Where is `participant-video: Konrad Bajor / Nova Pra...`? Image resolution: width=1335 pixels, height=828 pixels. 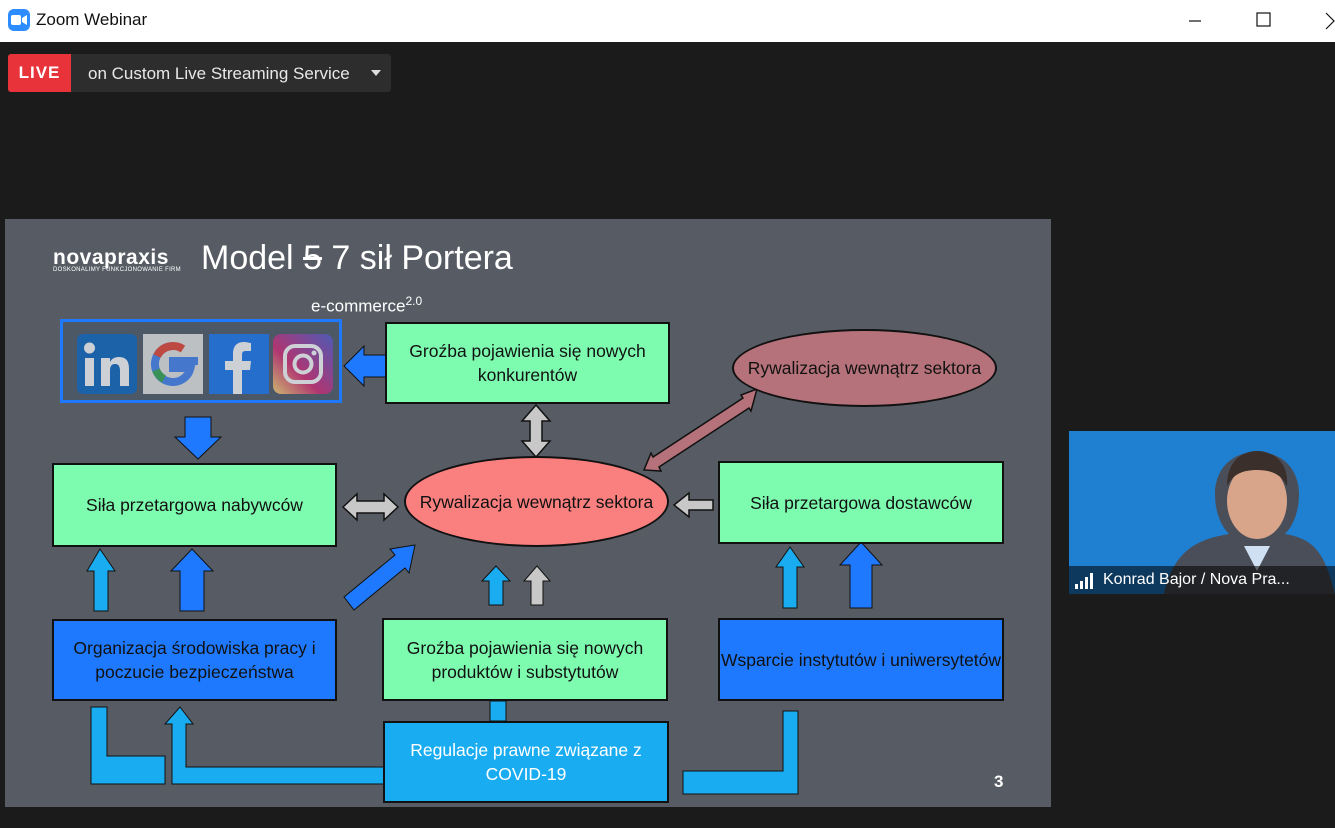
participant-video: Konrad Bajor / Nova Pra... is located at coordinates (1202, 512).